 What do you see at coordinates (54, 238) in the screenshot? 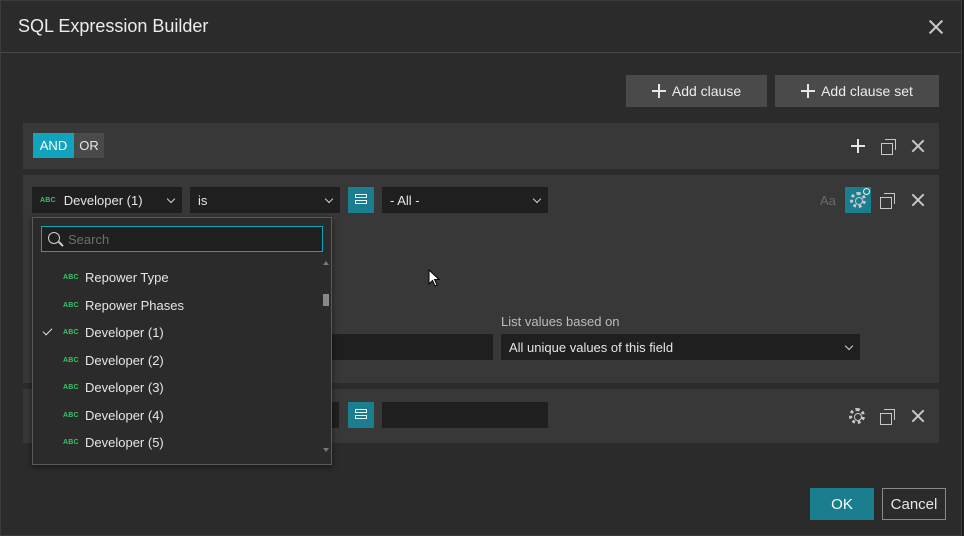
I see `search-icon` at bounding box center [54, 238].